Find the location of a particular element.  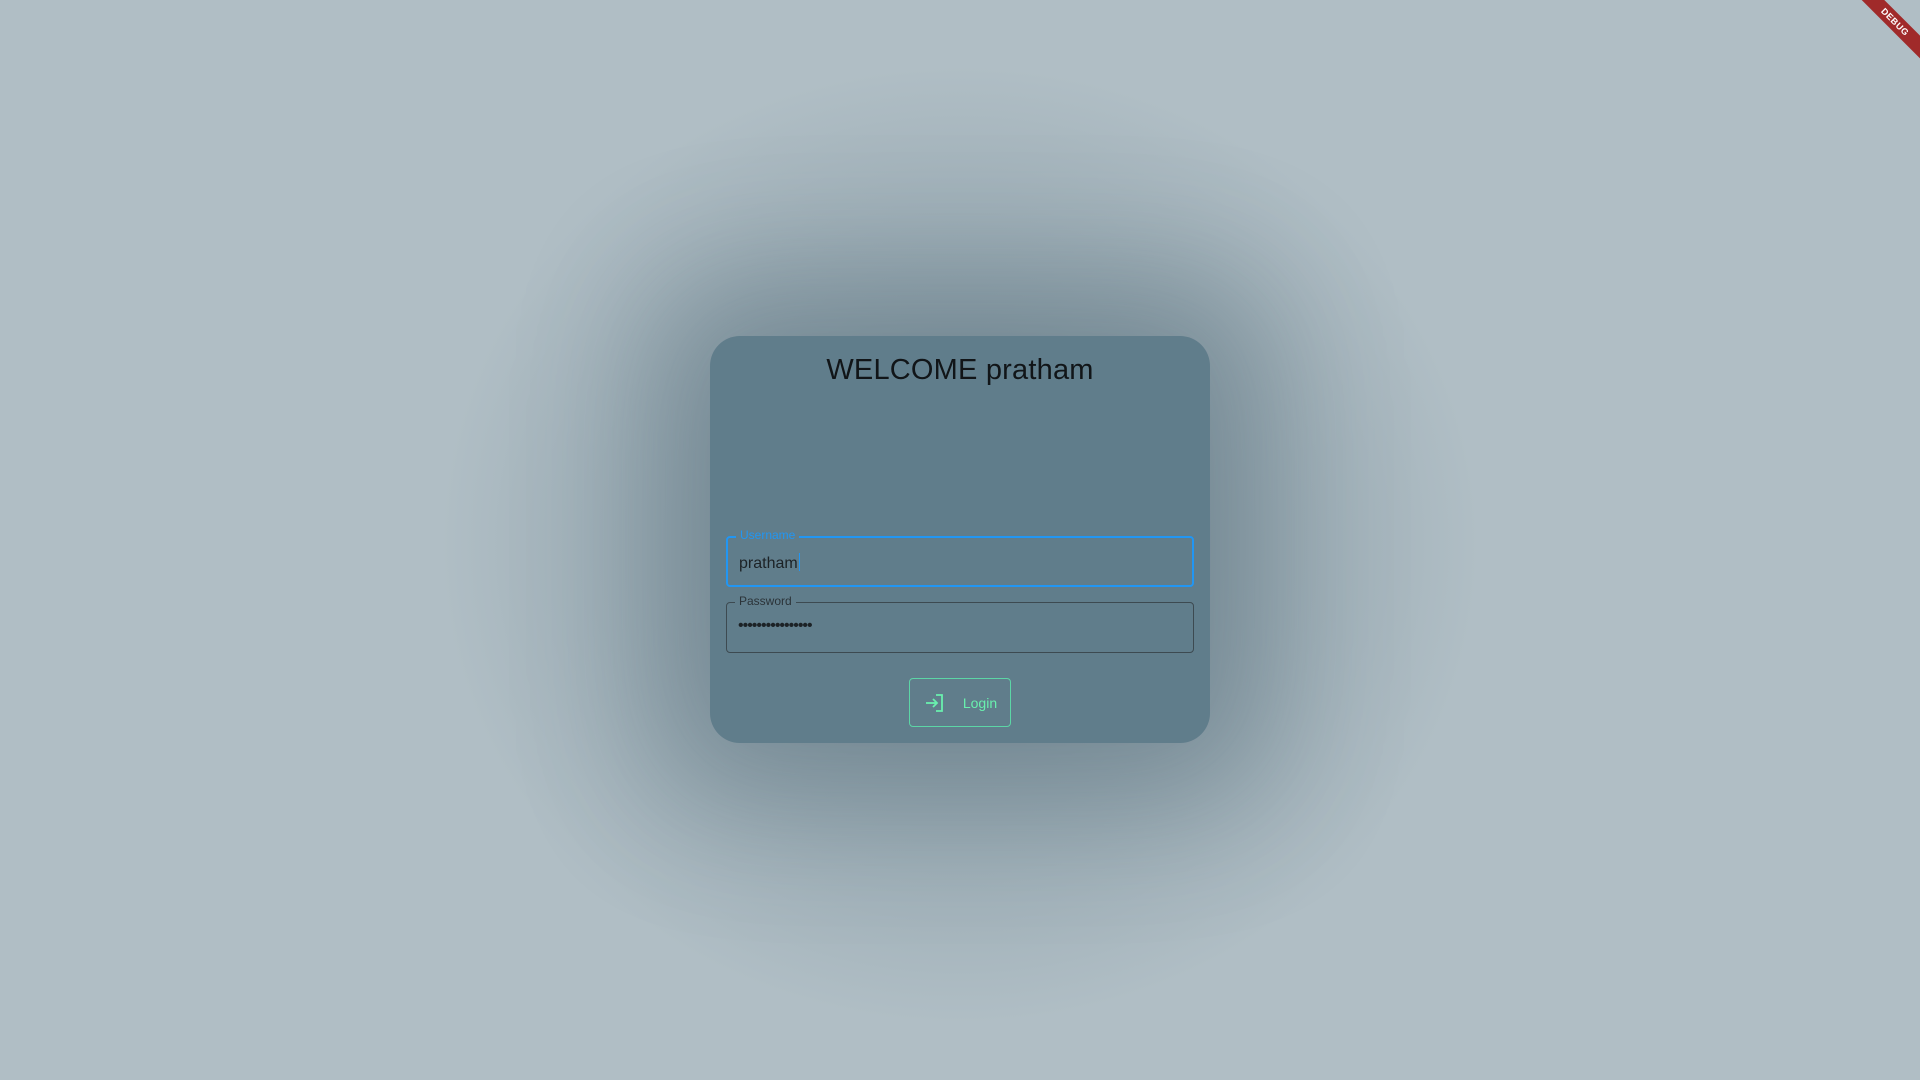

username-input: pratham is located at coordinates (770, 563).